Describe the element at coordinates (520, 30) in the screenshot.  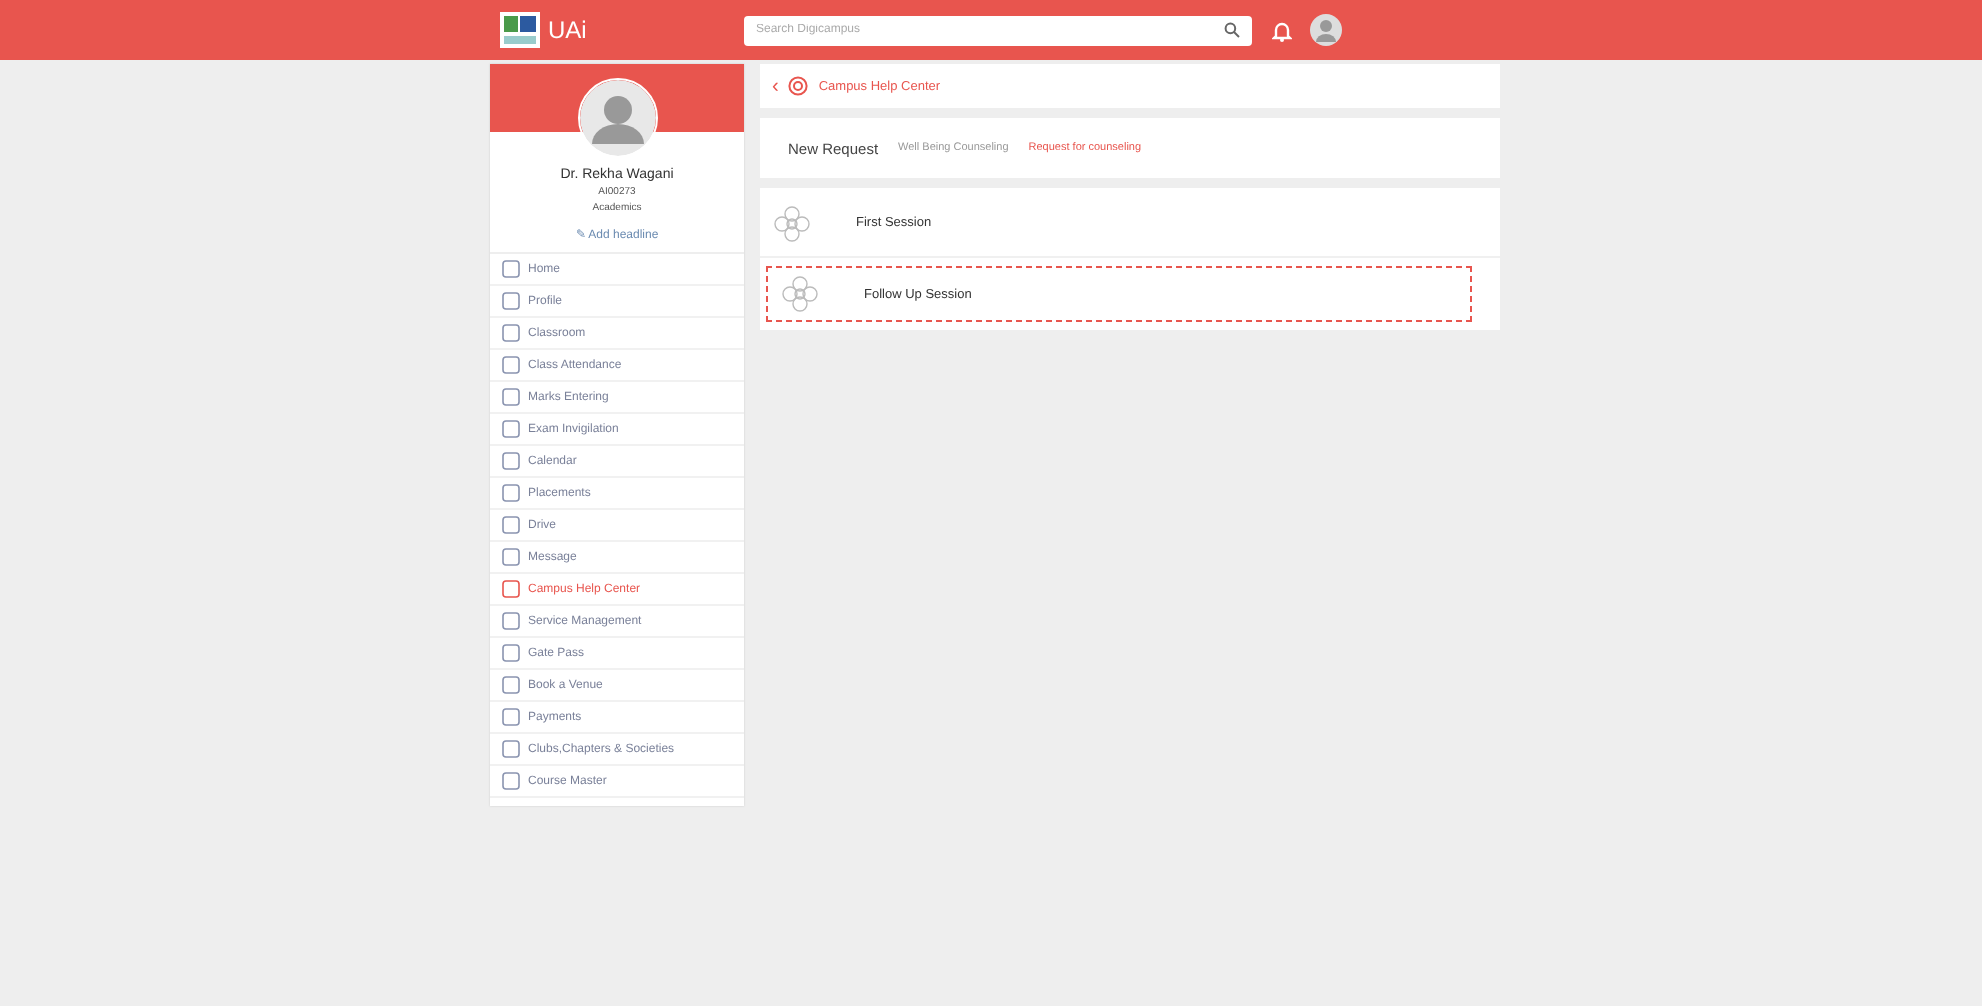
I see `logo-icon` at that location.